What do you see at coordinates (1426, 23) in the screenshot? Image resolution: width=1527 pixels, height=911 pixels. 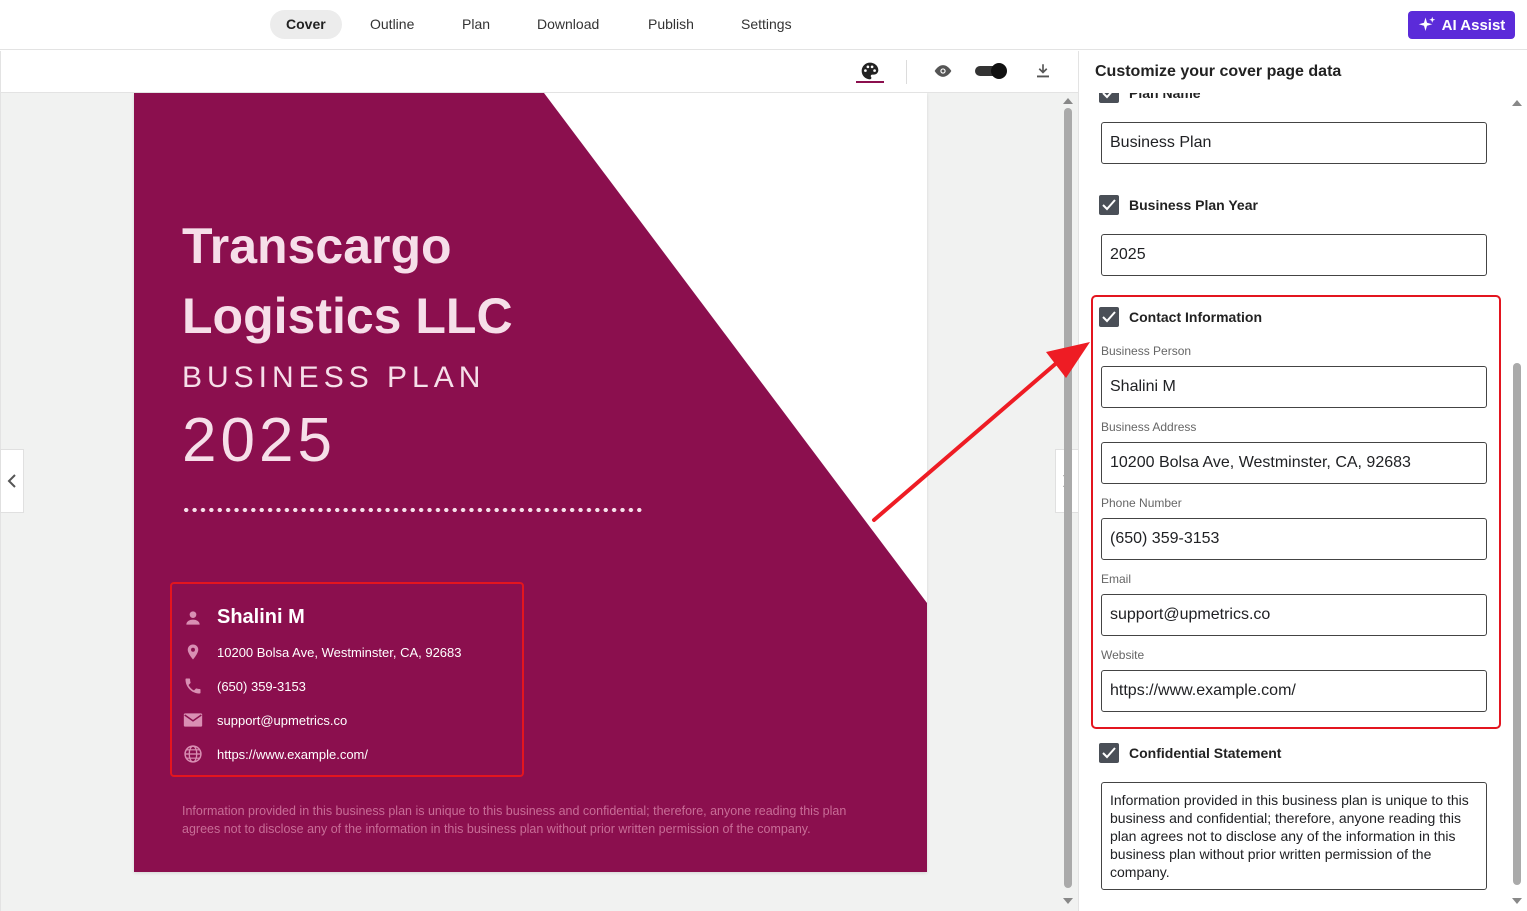 I see `sparkle-icon` at bounding box center [1426, 23].